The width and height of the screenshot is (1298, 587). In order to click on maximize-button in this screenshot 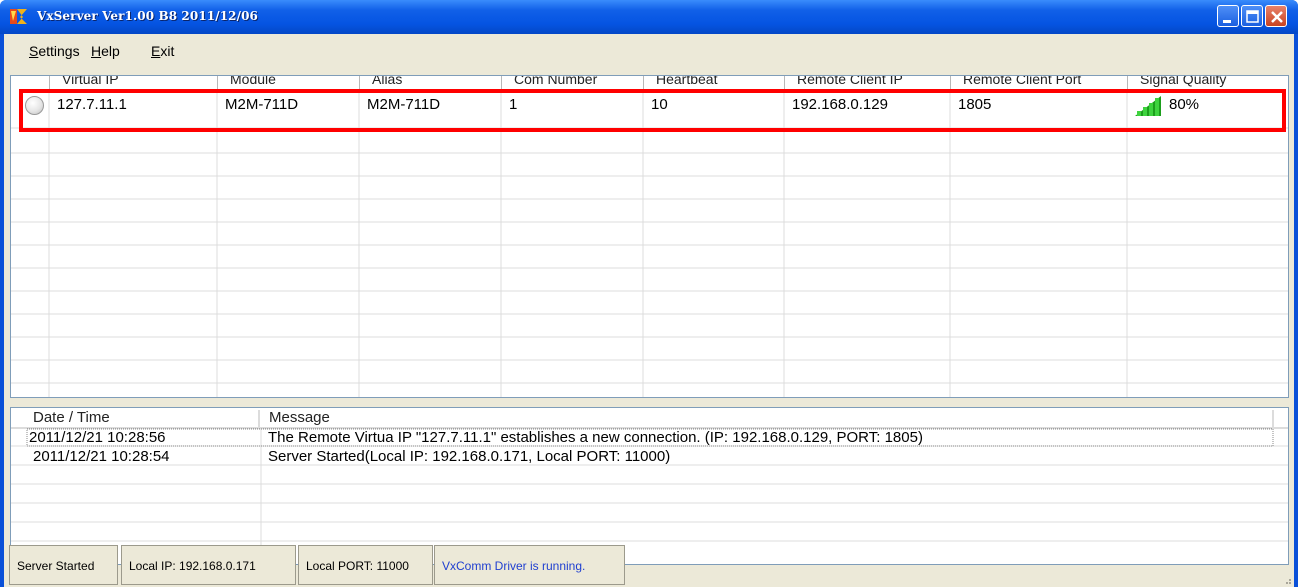, I will do `click(1252, 16)`.